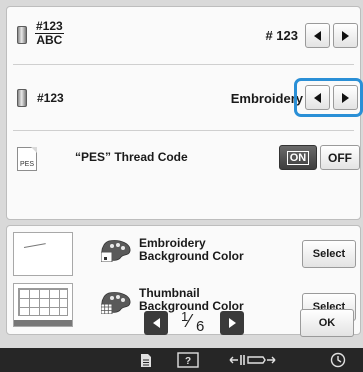 The image size is (363, 372). I want to click on pes-file-icon: PES, so click(27, 159).